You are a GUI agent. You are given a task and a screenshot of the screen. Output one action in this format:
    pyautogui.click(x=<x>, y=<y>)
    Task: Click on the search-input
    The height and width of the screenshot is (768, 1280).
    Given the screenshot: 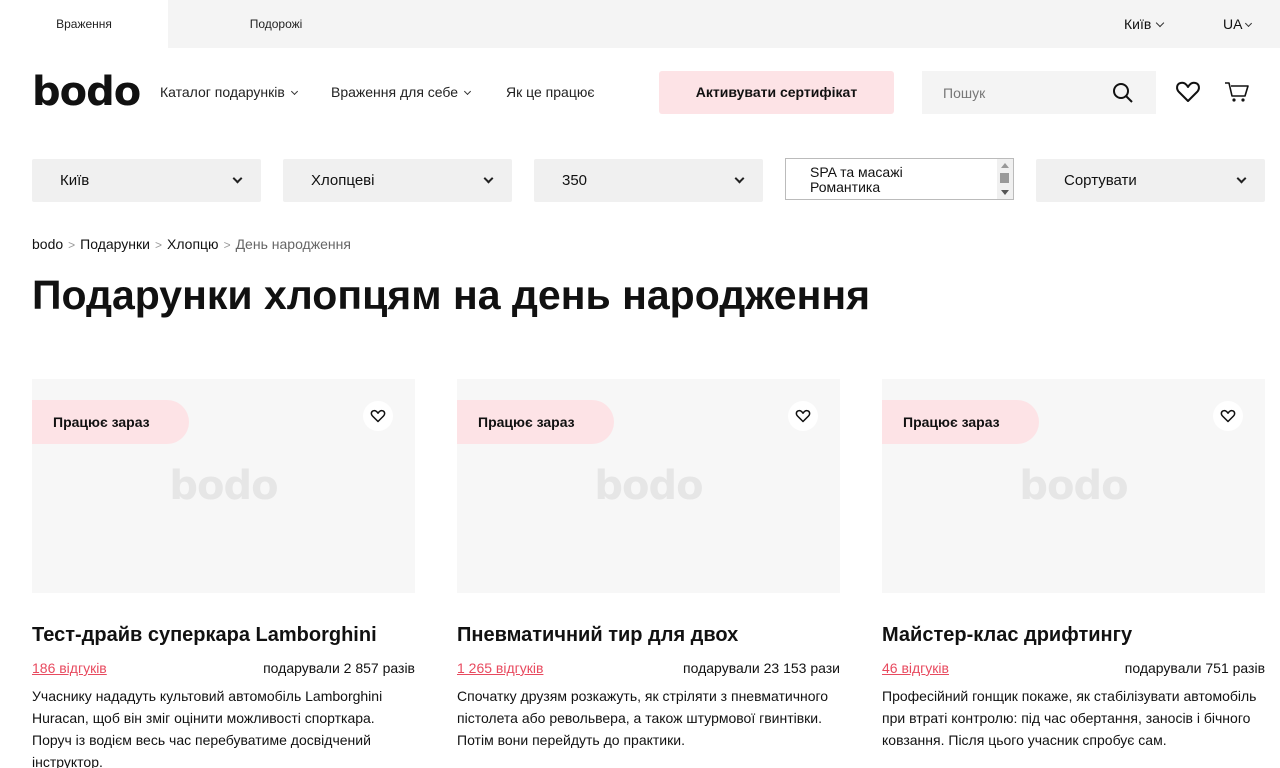 What is the action you would take?
    pyautogui.click(x=1007, y=92)
    